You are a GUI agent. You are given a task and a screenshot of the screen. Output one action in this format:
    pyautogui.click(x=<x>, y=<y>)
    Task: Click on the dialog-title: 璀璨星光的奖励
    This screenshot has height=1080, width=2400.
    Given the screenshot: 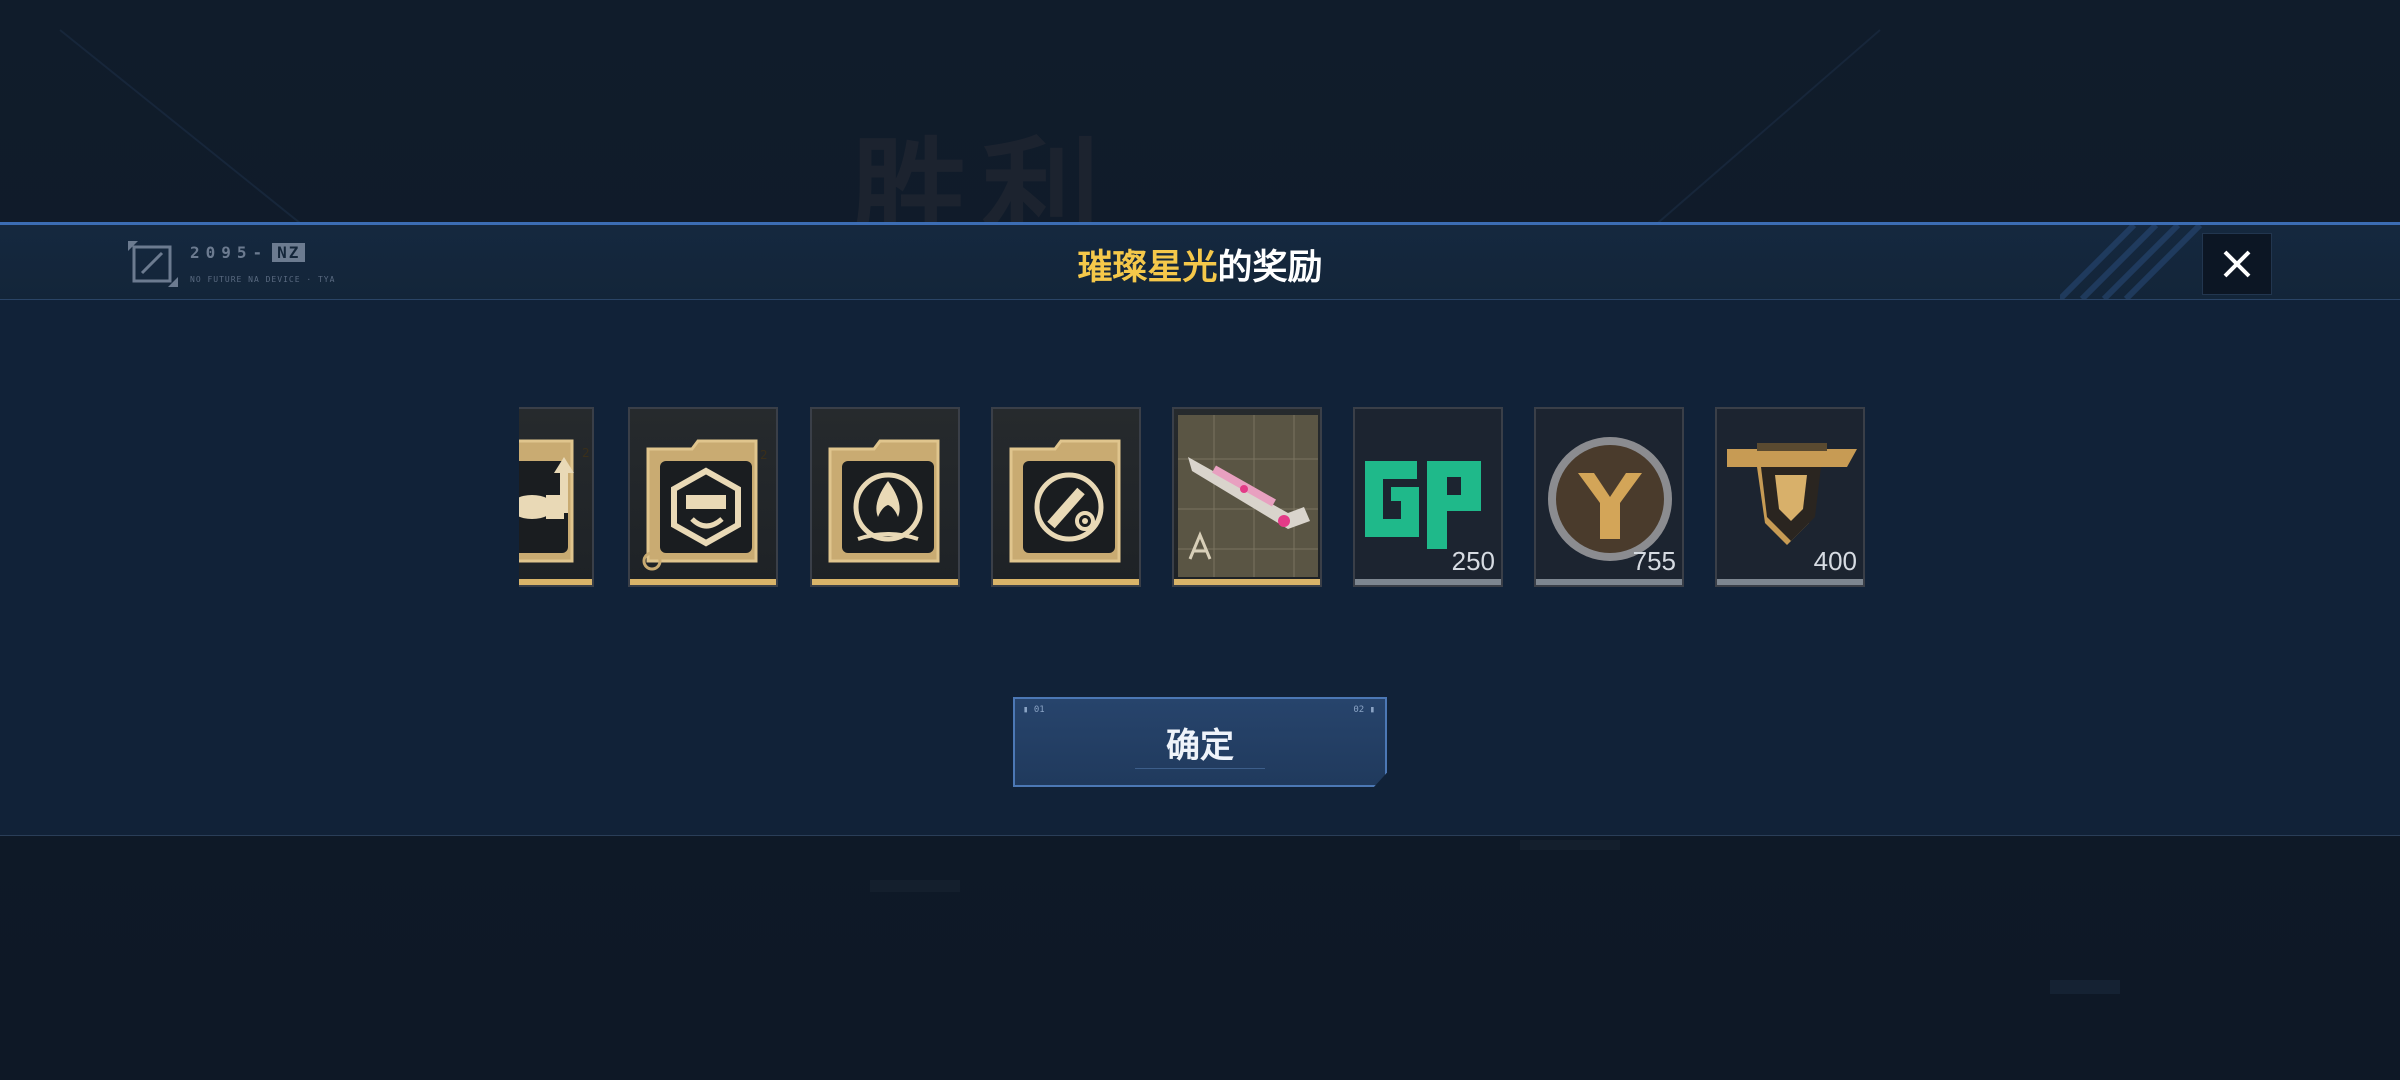 What is the action you would take?
    pyautogui.click(x=1200, y=264)
    